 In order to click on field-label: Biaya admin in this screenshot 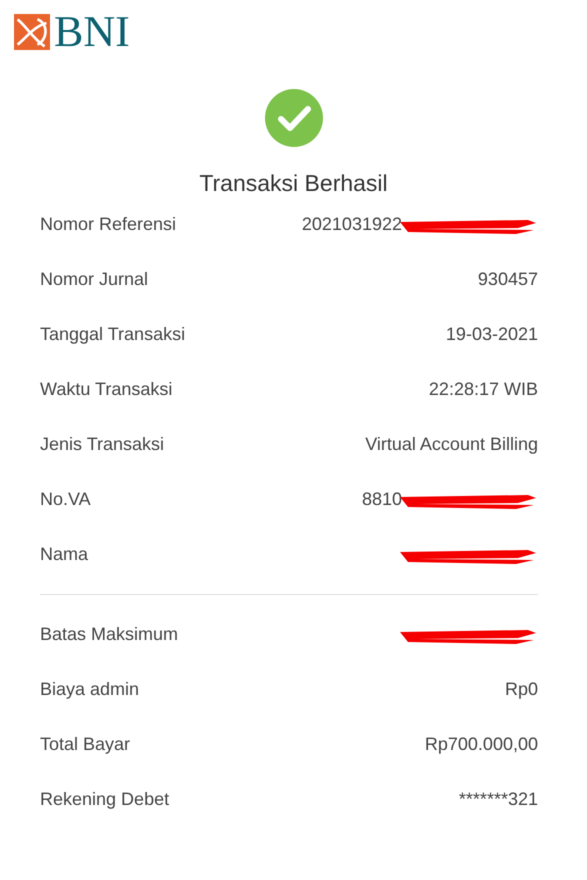, I will do `click(90, 689)`.